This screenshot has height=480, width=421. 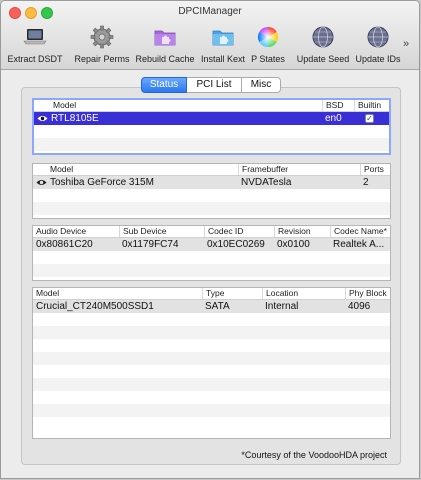 I want to click on toolbar-label: Update Seed, so click(x=323, y=59).